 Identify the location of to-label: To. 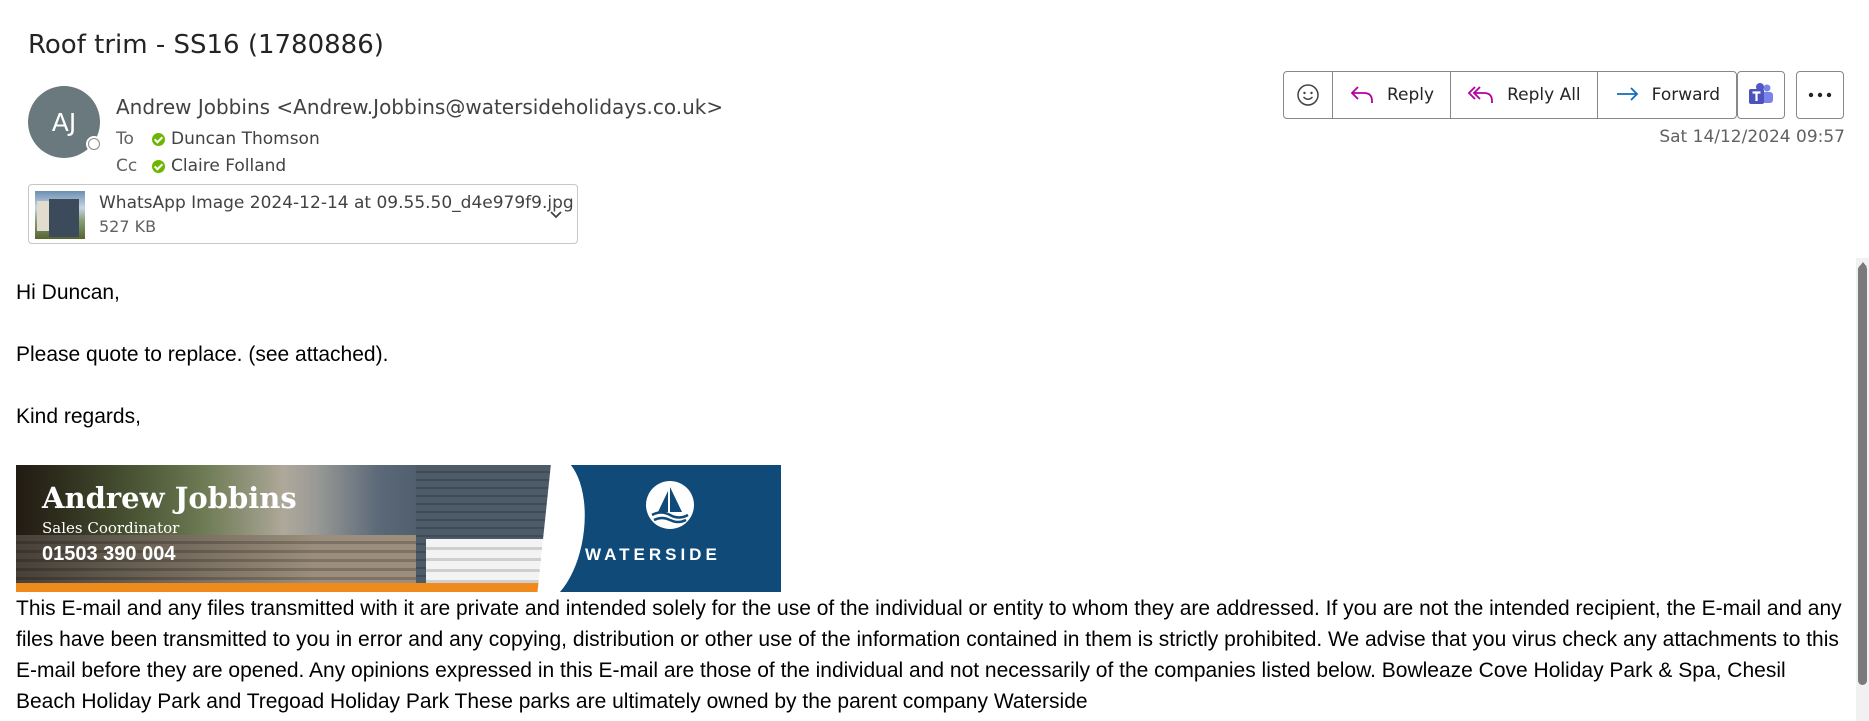
(125, 139).